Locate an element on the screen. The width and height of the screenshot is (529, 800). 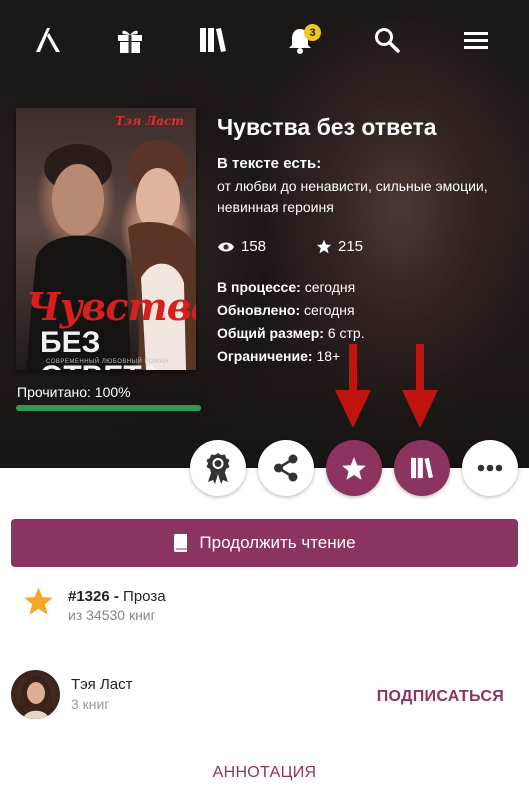
logo-icon is located at coordinates (48, 40).